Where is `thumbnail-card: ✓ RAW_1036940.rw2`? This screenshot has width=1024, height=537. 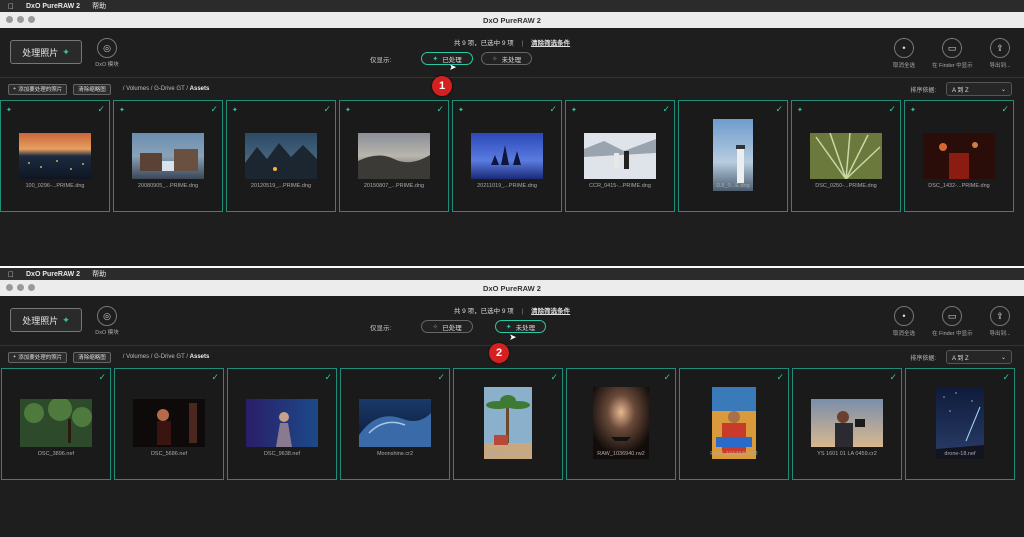 thumbnail-card: ✓ RAW_1036940.rw2 is located at coordinates (621, 424).